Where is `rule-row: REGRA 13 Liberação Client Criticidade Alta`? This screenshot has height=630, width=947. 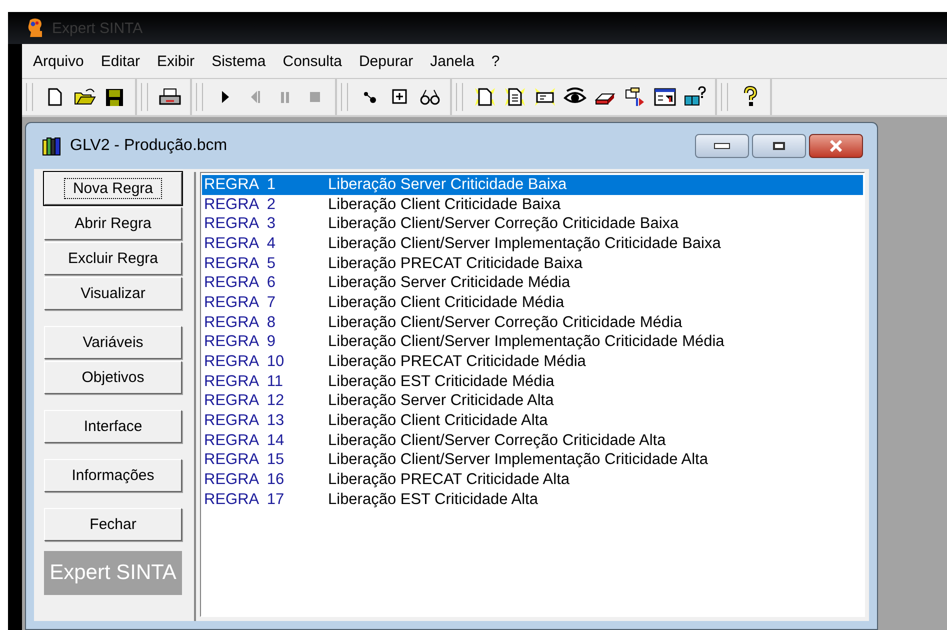 rule-row: REGRA 13 Liberação Client Criticidade Alta is located at coordinates (532, 421).